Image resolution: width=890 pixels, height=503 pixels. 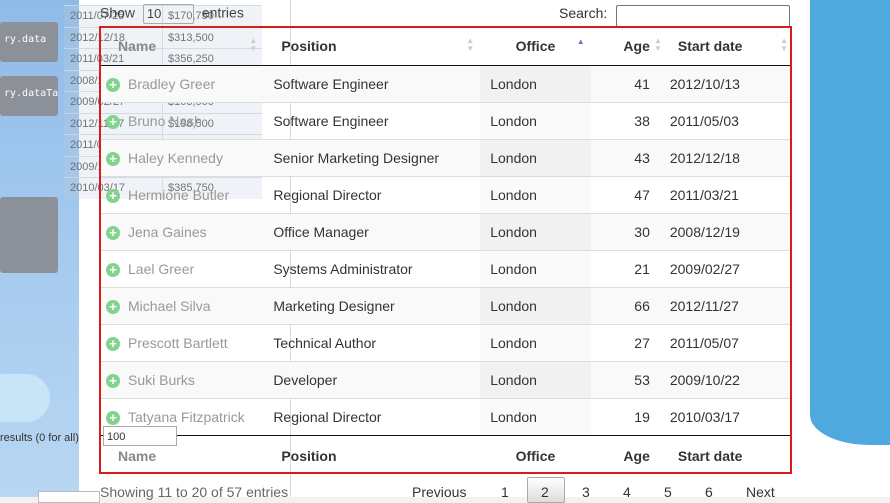 What do you see at coordinates (140, 436) in the screenshot?
I see `results-count-input: 100` at bounding box center [140, 436].